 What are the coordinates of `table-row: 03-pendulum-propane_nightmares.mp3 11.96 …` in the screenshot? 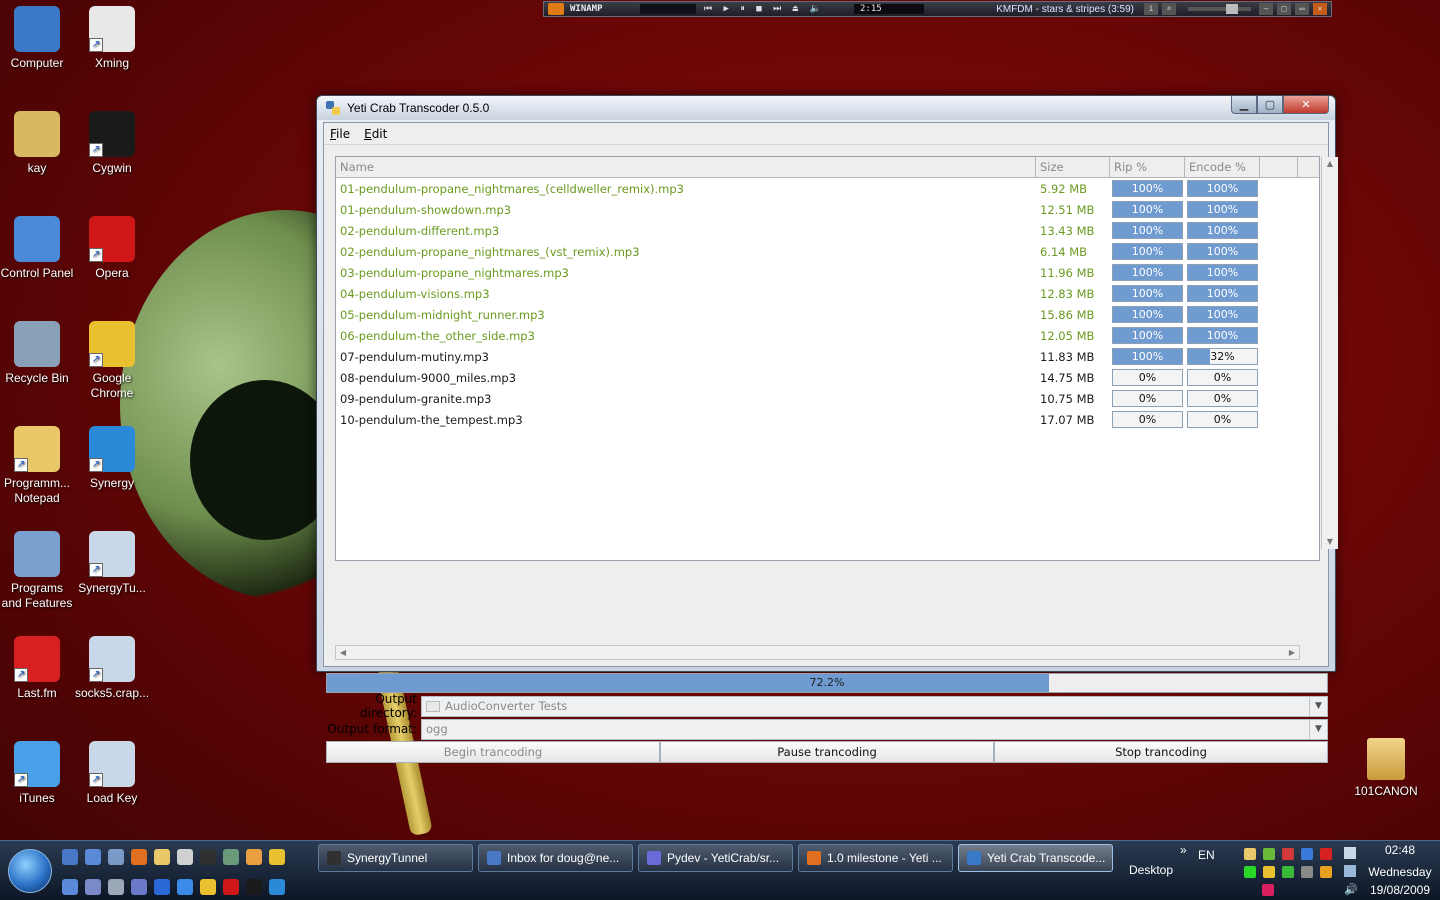 It's located at (827, 272).